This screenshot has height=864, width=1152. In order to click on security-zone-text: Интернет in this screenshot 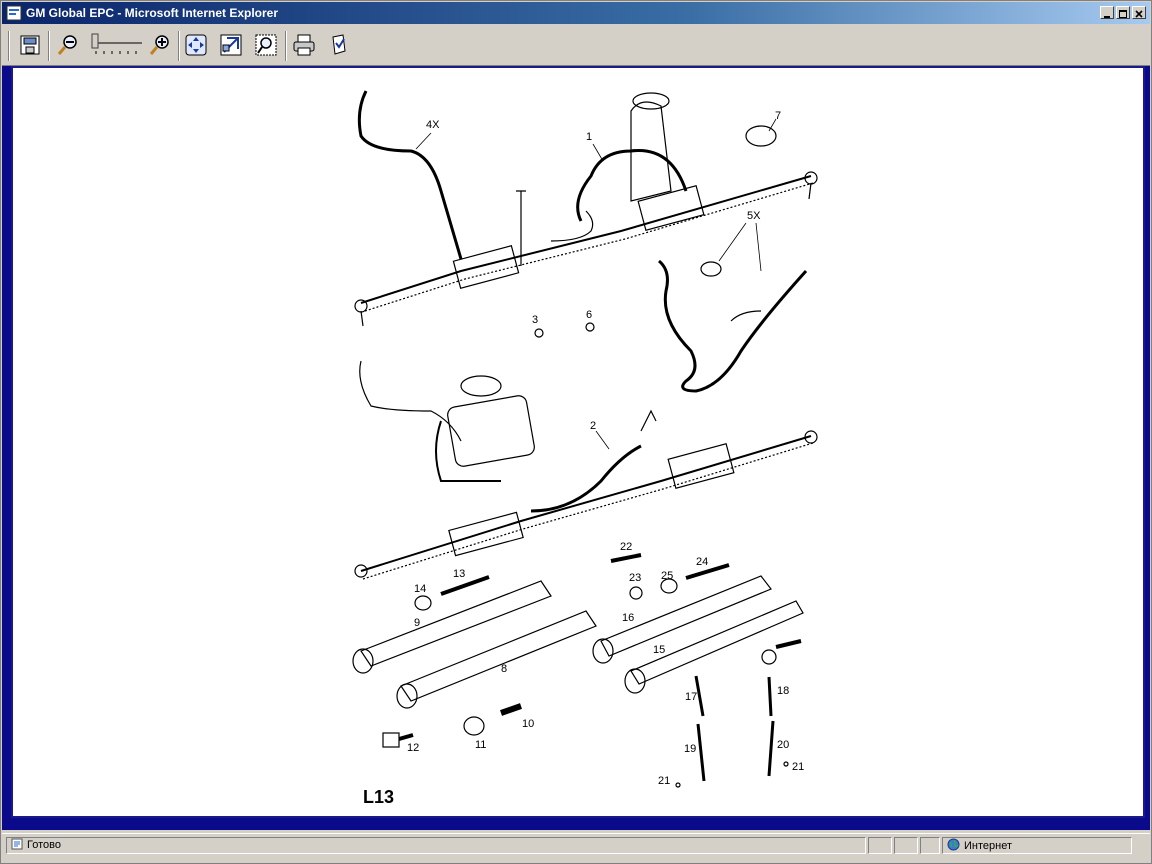, I will do `click(988, 846)`.